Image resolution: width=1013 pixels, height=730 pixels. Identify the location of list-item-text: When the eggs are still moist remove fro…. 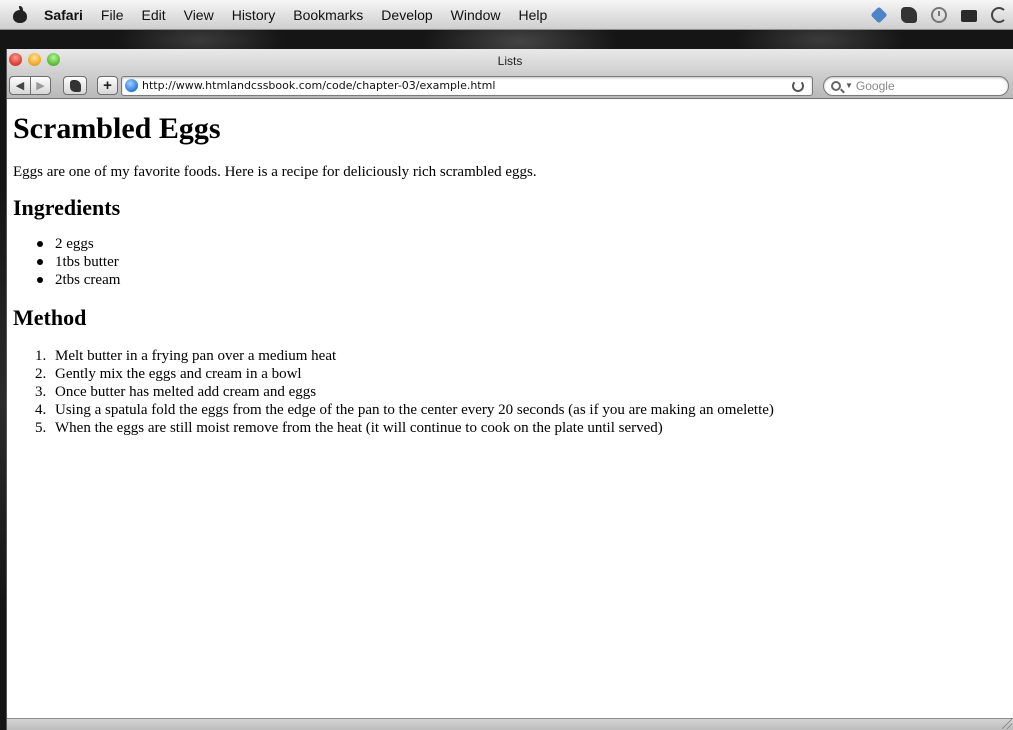
(359, 428).